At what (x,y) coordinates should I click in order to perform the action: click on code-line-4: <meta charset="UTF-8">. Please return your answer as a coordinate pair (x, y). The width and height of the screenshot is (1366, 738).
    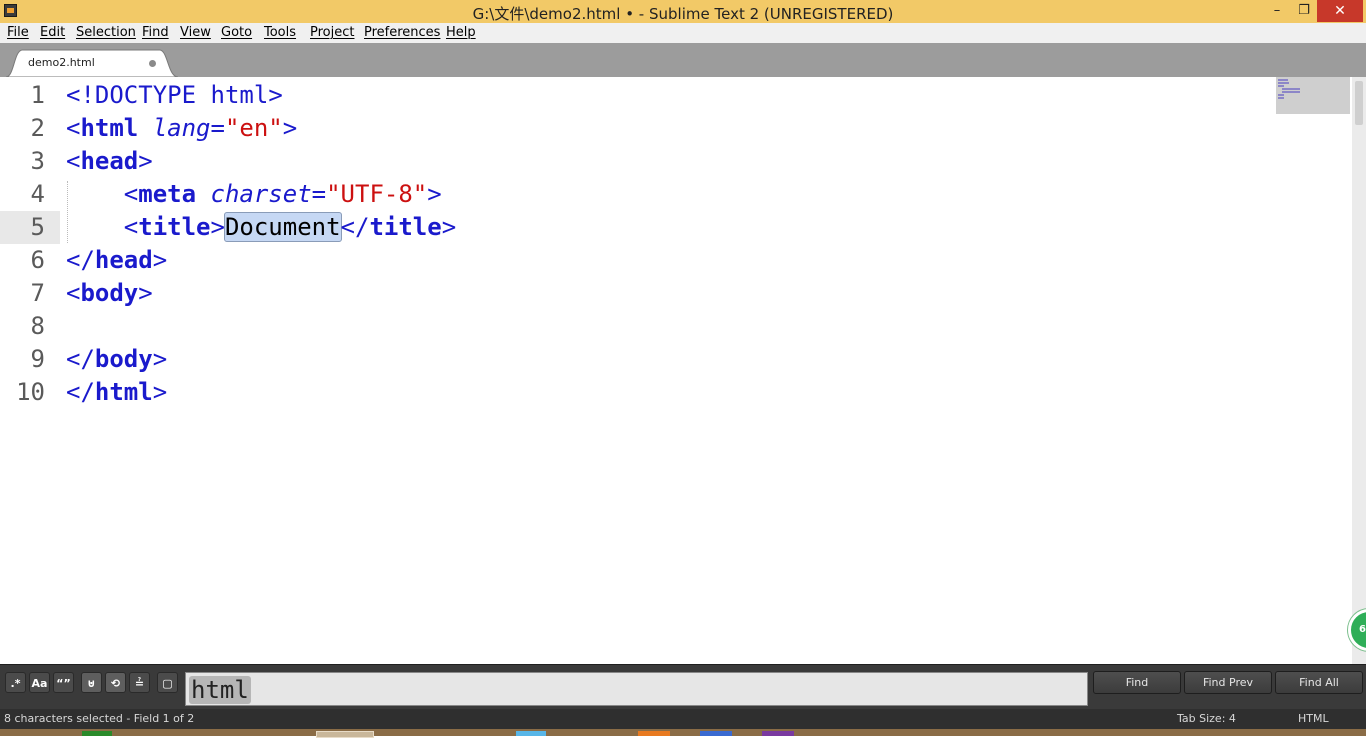
    Looking at the image, I should click on (254, 194).